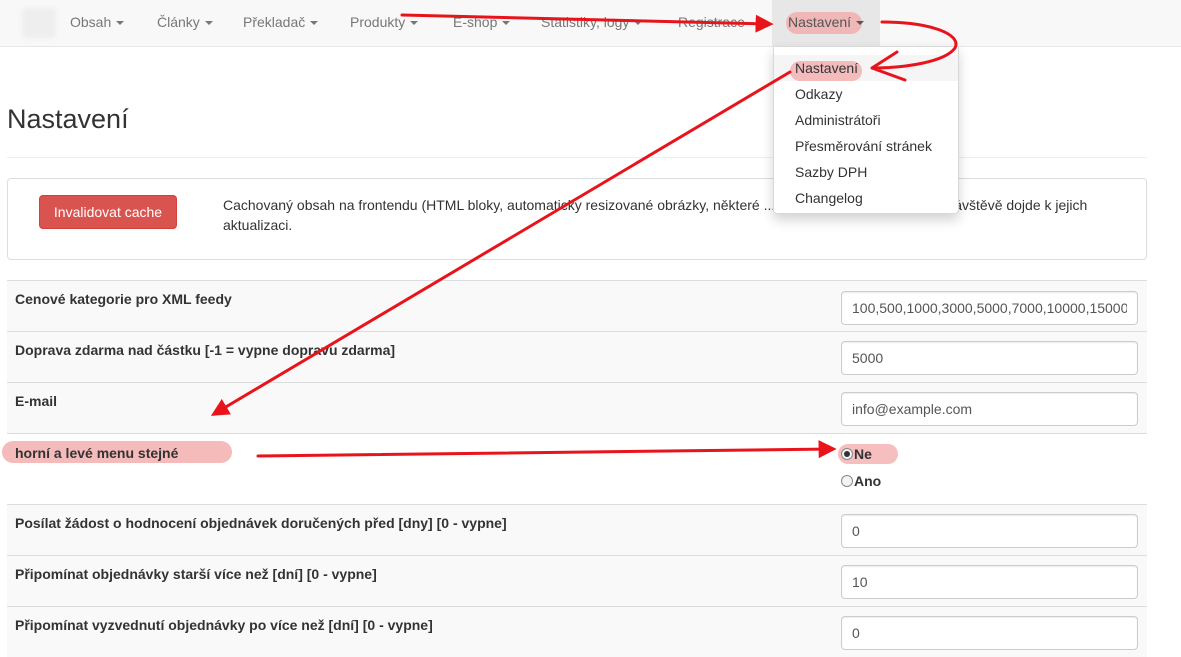 This screenshot has height=657, width=1181. What do you see at coordinates (989, 409) in the screenshot?
I see `email-input` at bounding box center [989, 409].